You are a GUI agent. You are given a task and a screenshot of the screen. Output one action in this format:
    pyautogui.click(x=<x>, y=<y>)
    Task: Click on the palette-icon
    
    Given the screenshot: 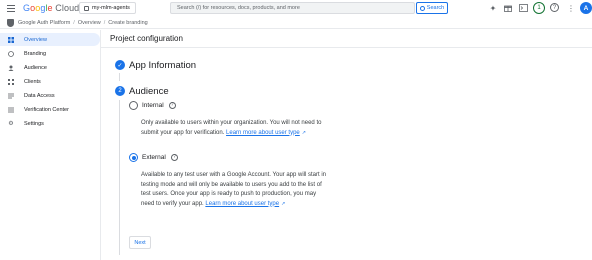 What is the action you would take?
    pyautogui.click(x=11, y=53)
    